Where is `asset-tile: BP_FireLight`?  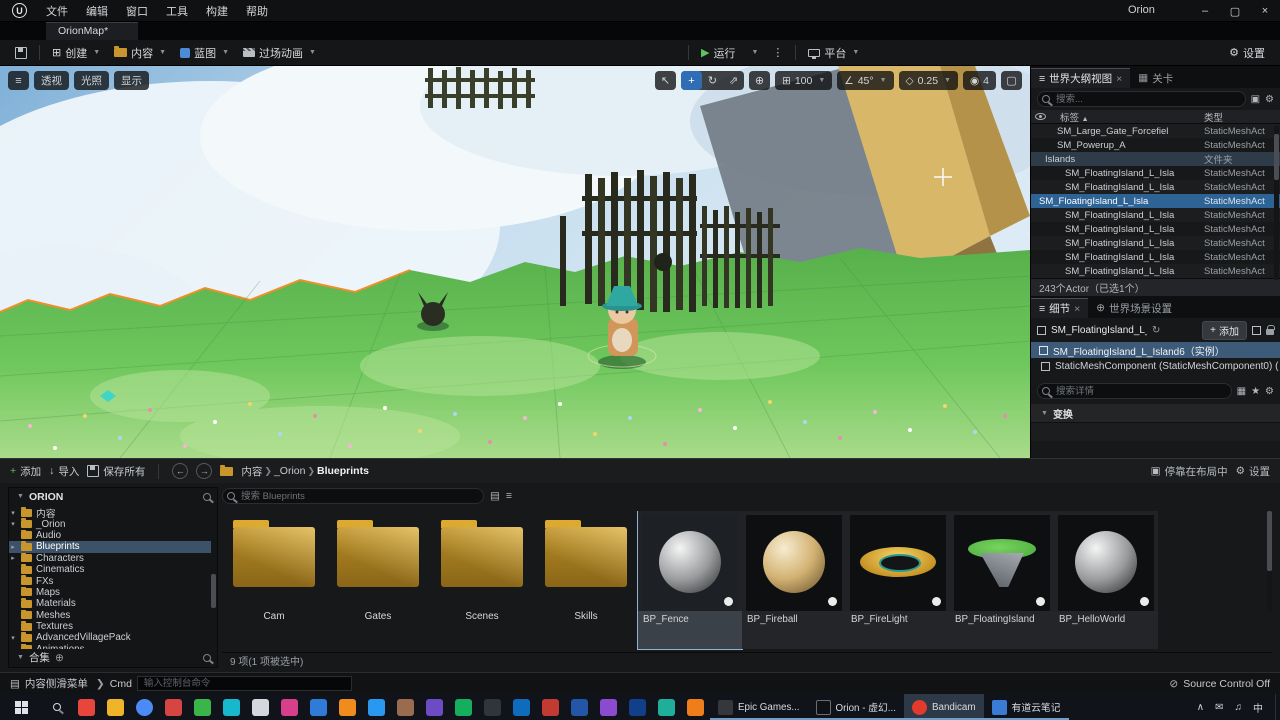
asset-tile: BP_FireLight is located at coordinates (898, 580).